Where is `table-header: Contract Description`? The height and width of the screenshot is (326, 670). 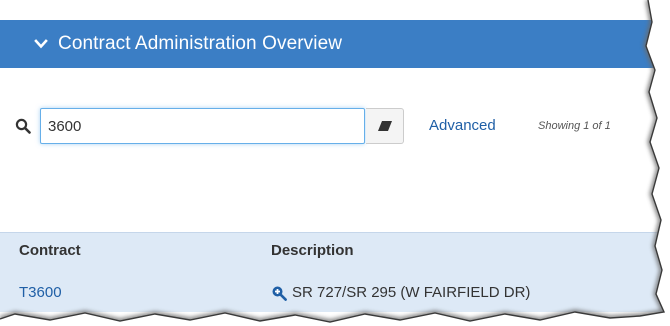
table-header: Contract Description is located at coordinates (335, 250).